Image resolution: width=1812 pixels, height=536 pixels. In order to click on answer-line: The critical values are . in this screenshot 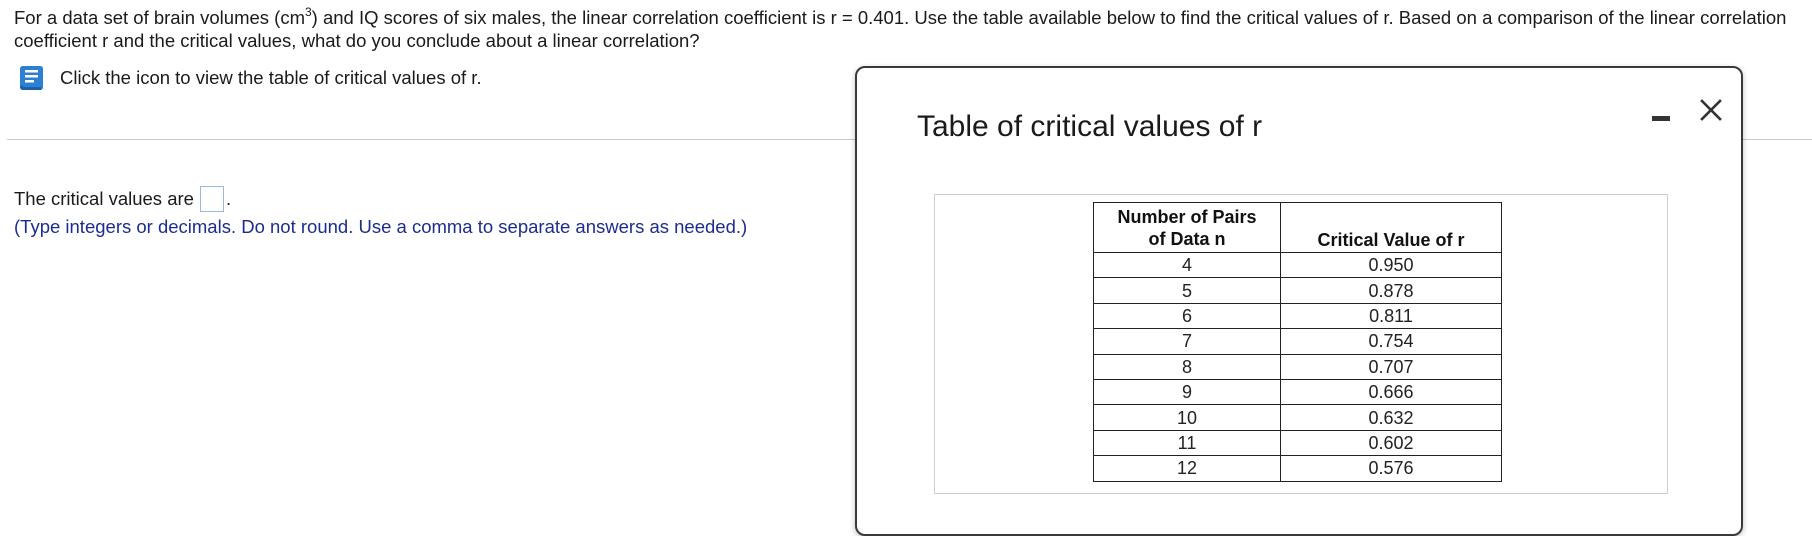, I will do `click(122, 199)`.